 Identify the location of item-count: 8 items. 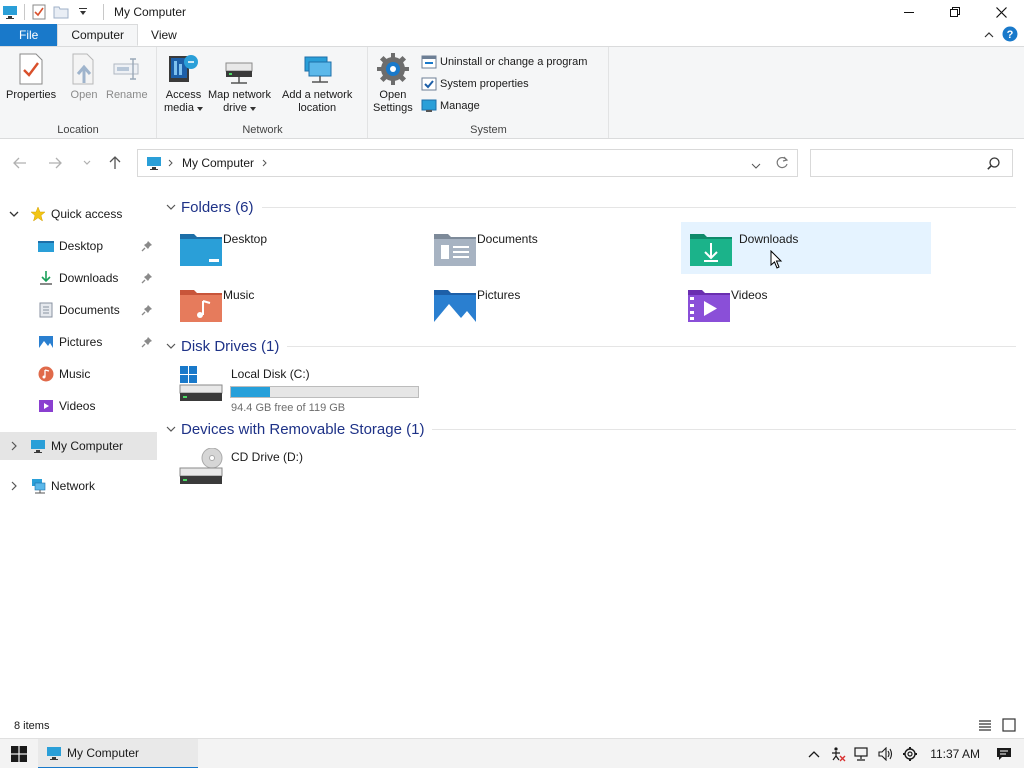
(32, 726).